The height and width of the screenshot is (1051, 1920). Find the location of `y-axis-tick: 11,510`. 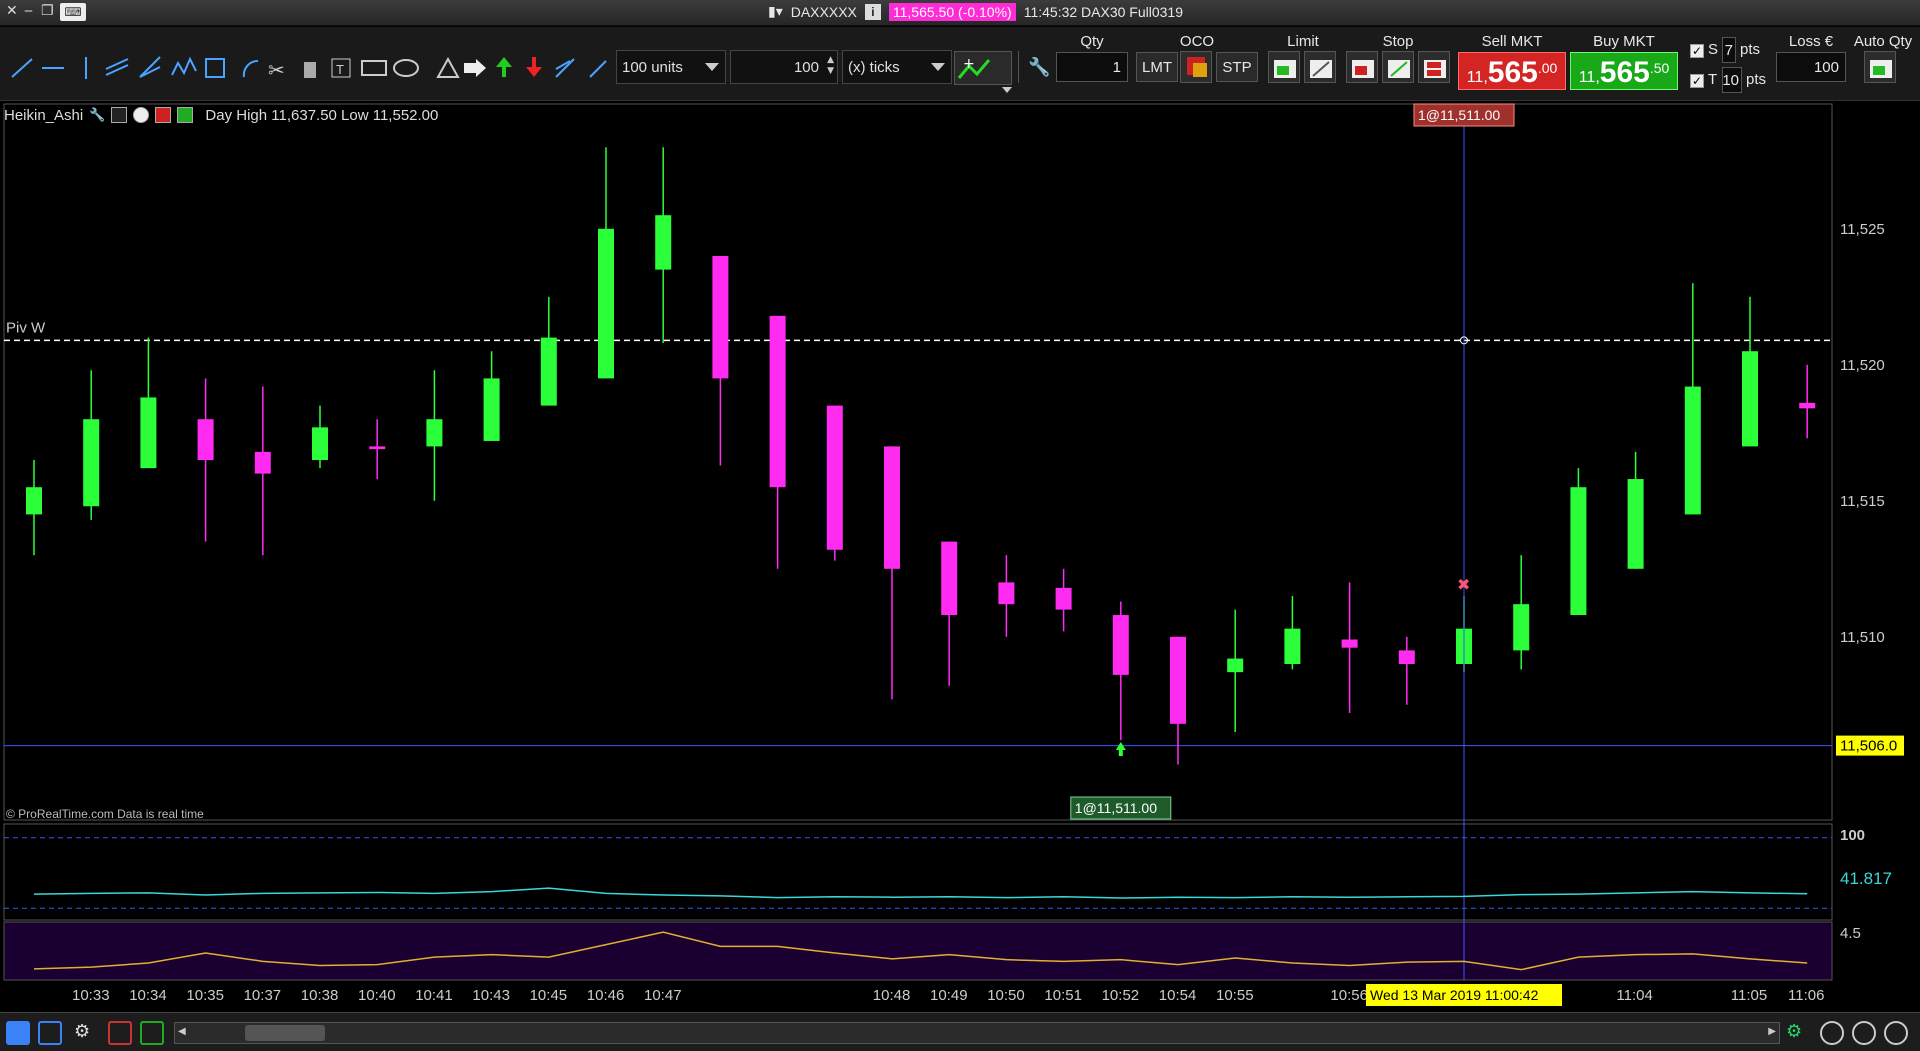

y-axis-tick: 11,510 is located at coordinates (1862, 637).